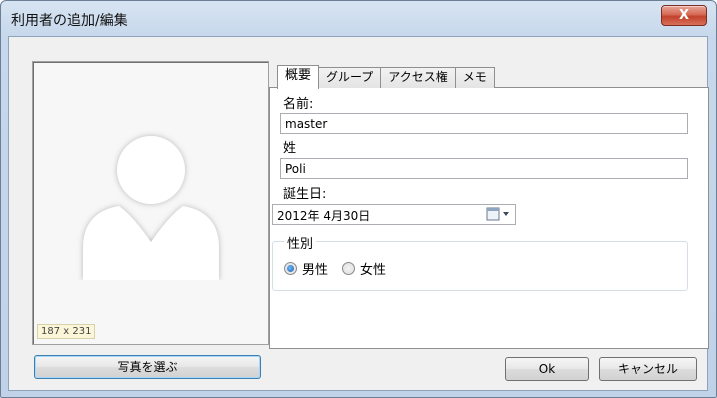 The height and width of the screenshot is (398, 717). What do you see at coordinates (69, 21) in the screenshot?
I see `dialog-title: 利用者の追加/編集` at bounding box center [69, 21].